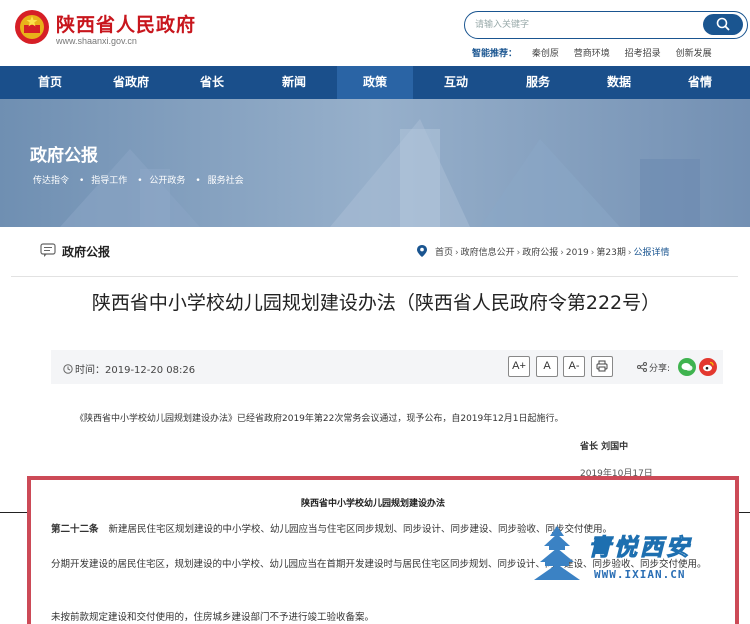 This screenshot has height=624, width=750. Describe the element at coordinates (519, 366) in the screenshot. I see `font-increase-button: A+` at that location.